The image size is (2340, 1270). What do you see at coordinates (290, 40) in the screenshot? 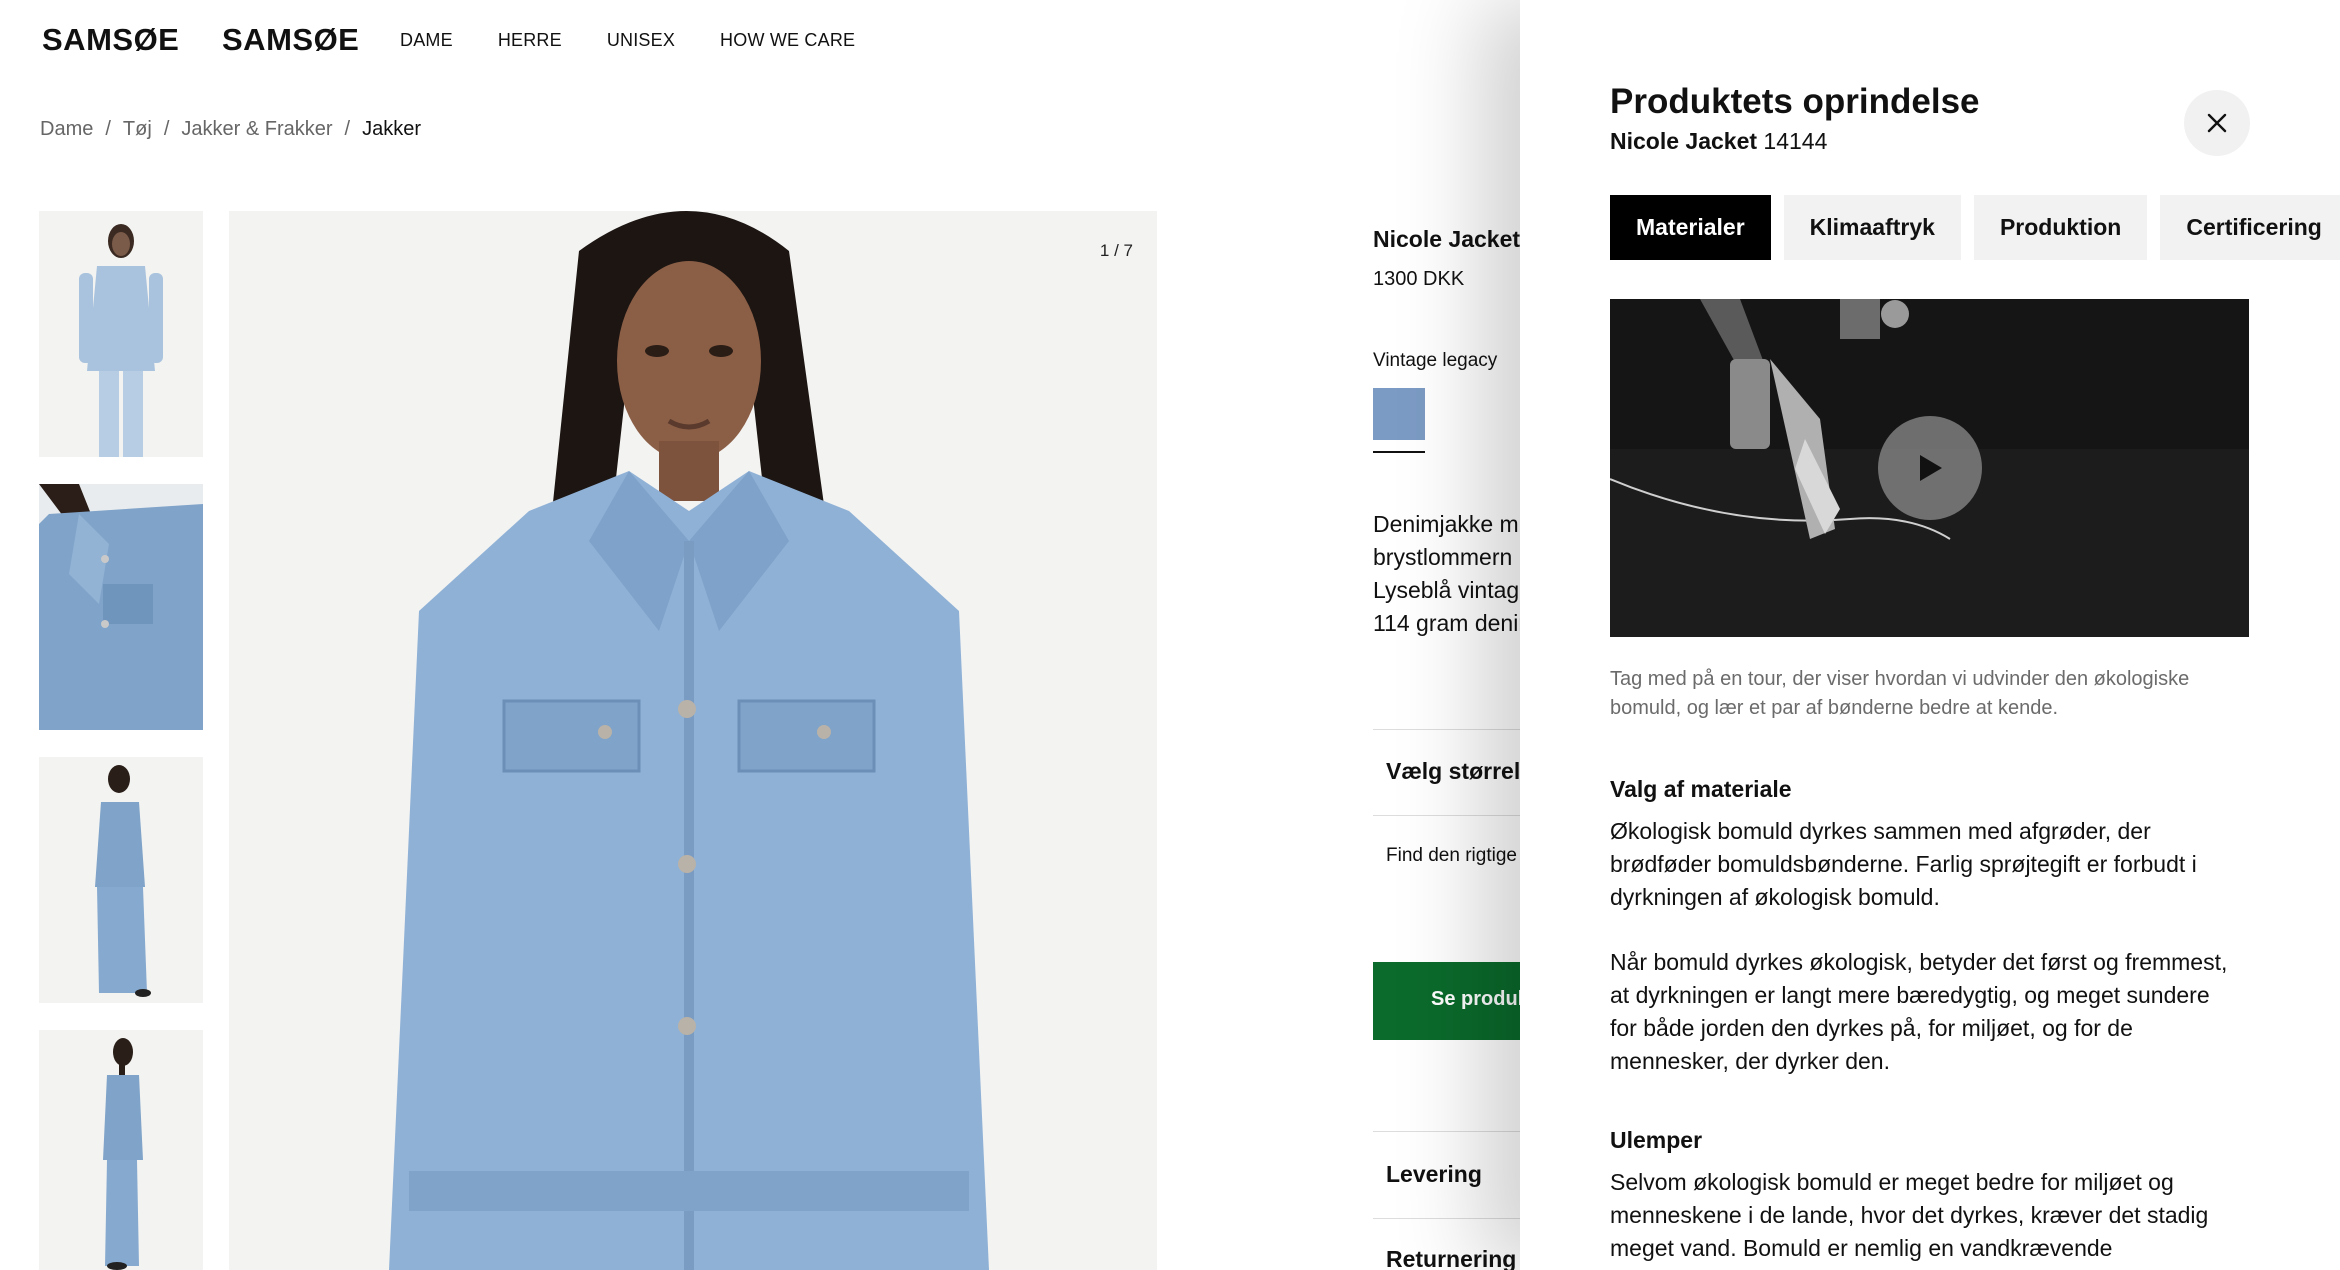
I see `logo-secondary: SAMSØE` at bounding box center [290, 40].